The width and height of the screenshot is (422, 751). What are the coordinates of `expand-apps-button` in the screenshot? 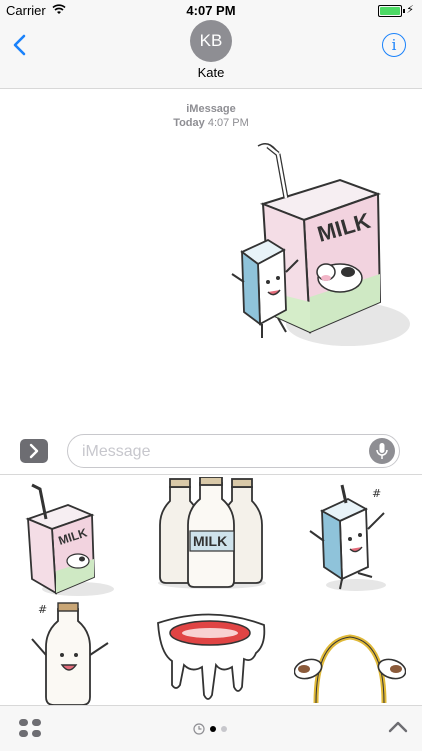 It's located at (34, 451).